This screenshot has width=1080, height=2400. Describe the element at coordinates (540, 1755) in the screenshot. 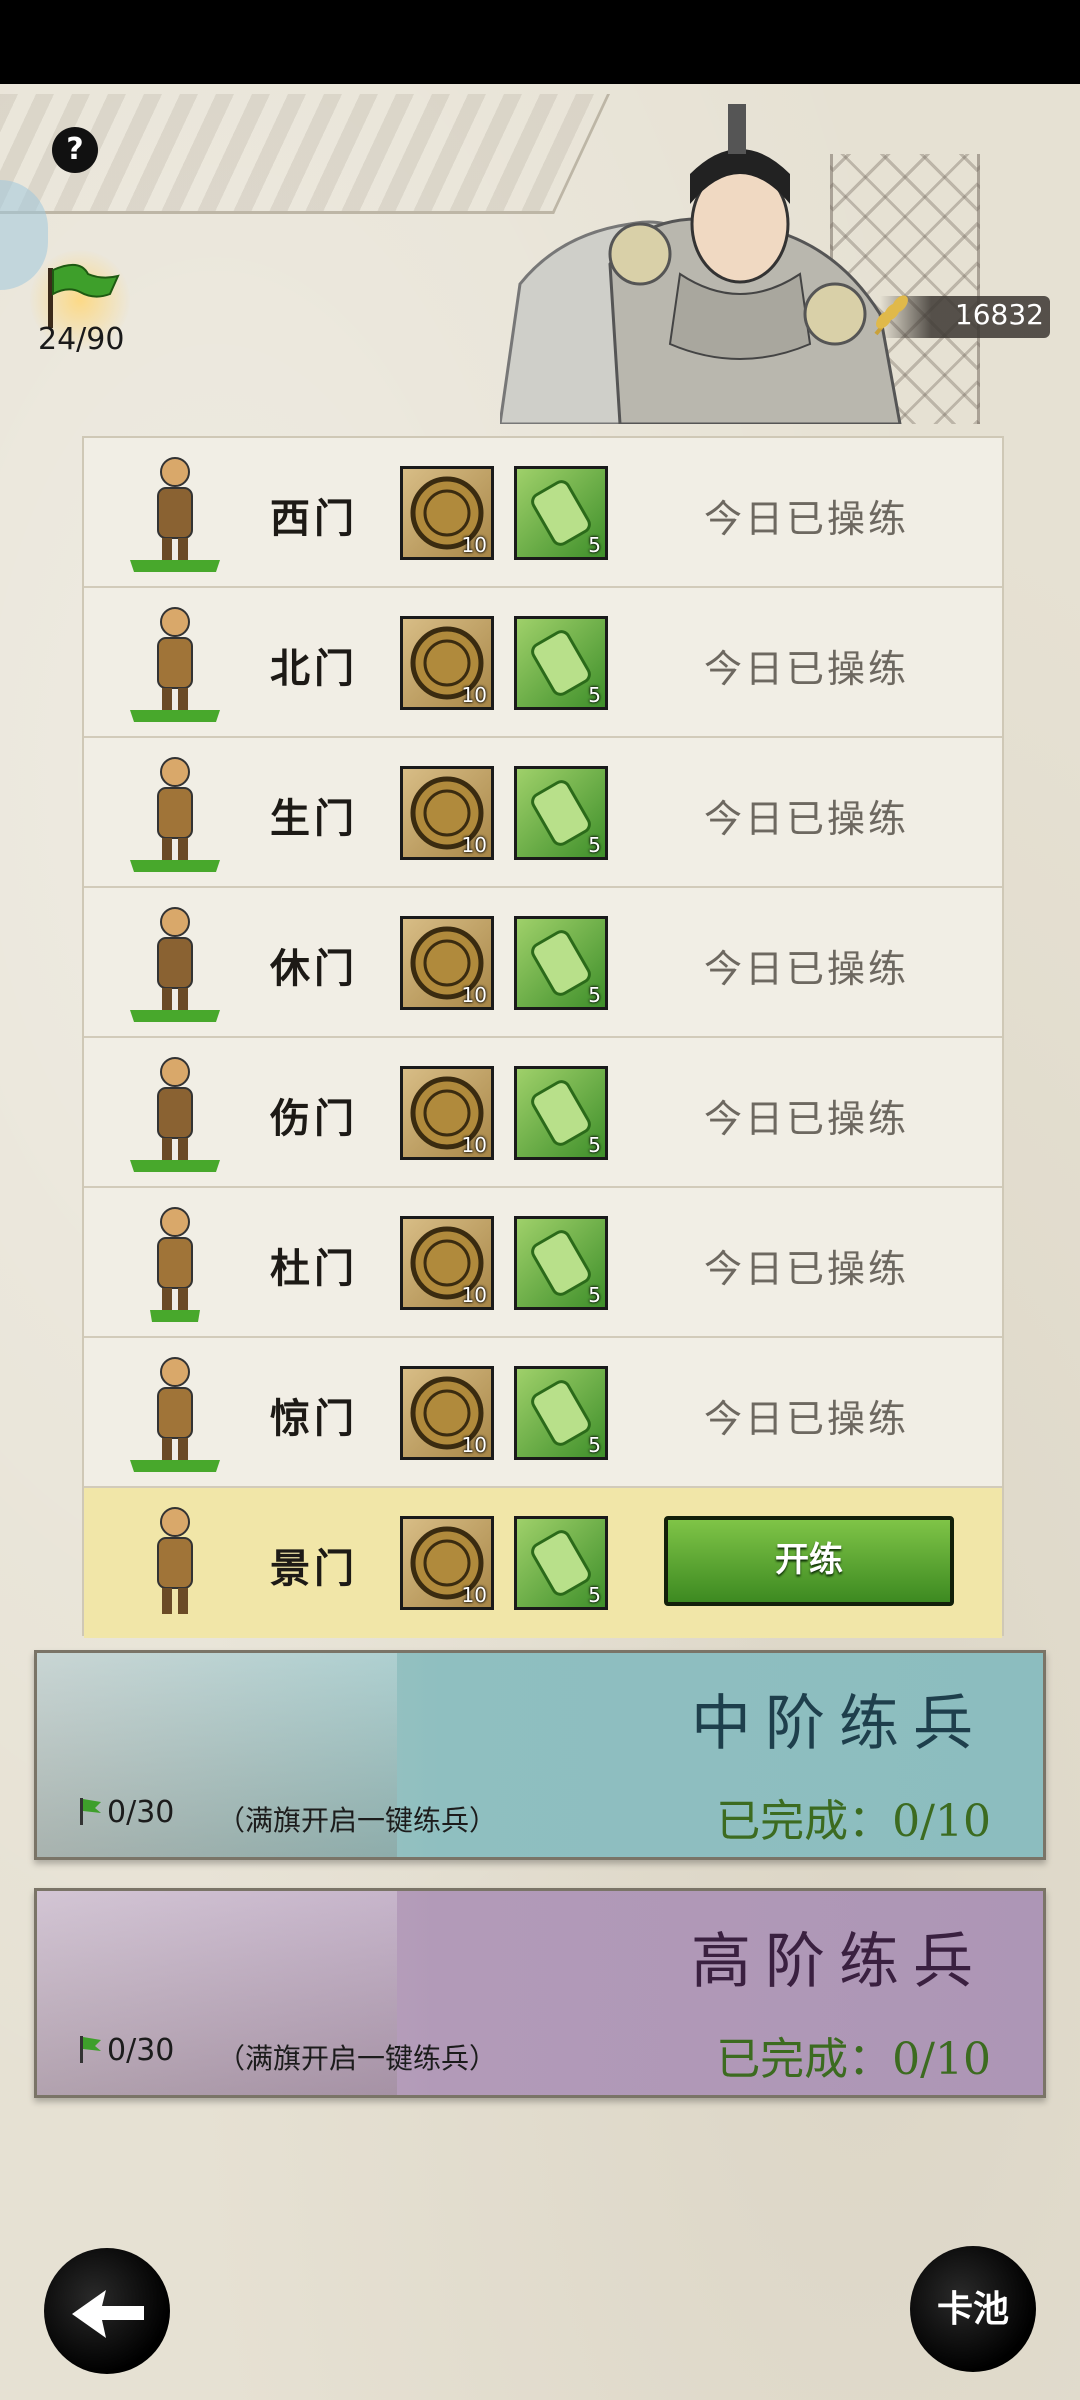

I see `mid-tier-training-panel: 中阶练兵 0/30 （满旗开启一键练兵） 已完成：0/10` at that location.